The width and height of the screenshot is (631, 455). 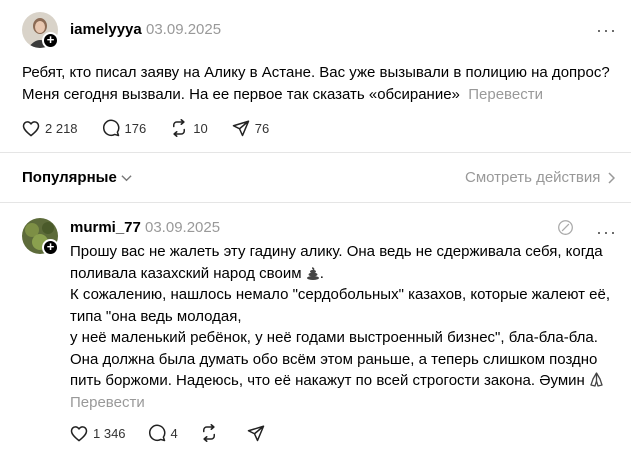 I want to click on chevron-right-icon, so click(x=612, y=177).